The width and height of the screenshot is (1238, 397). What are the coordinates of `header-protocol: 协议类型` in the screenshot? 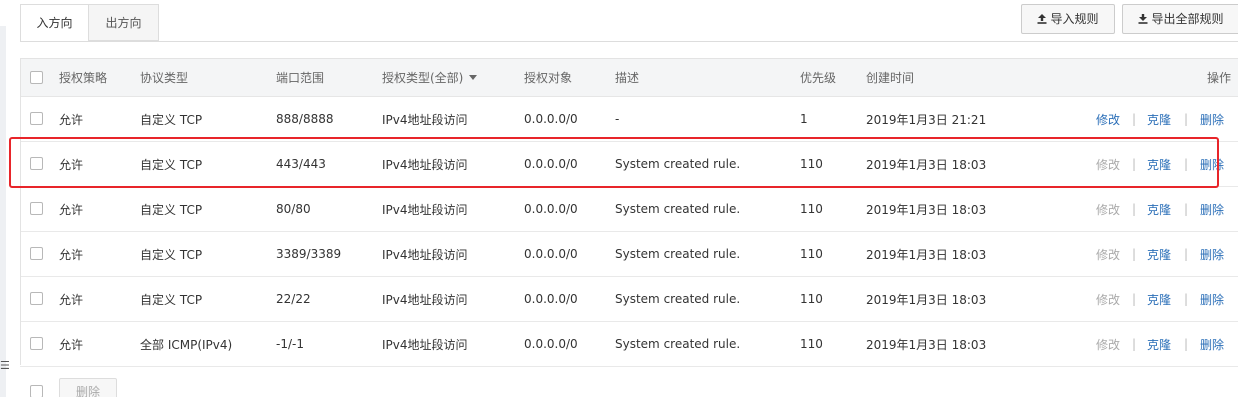 It's located at (164, 78).